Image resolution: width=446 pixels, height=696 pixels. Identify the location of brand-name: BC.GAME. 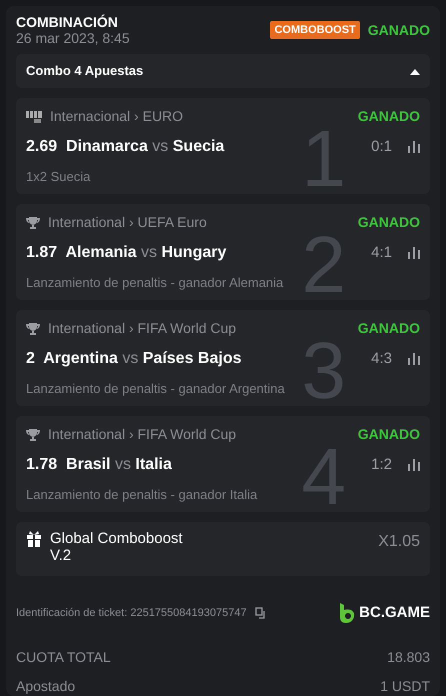
(394, 613).